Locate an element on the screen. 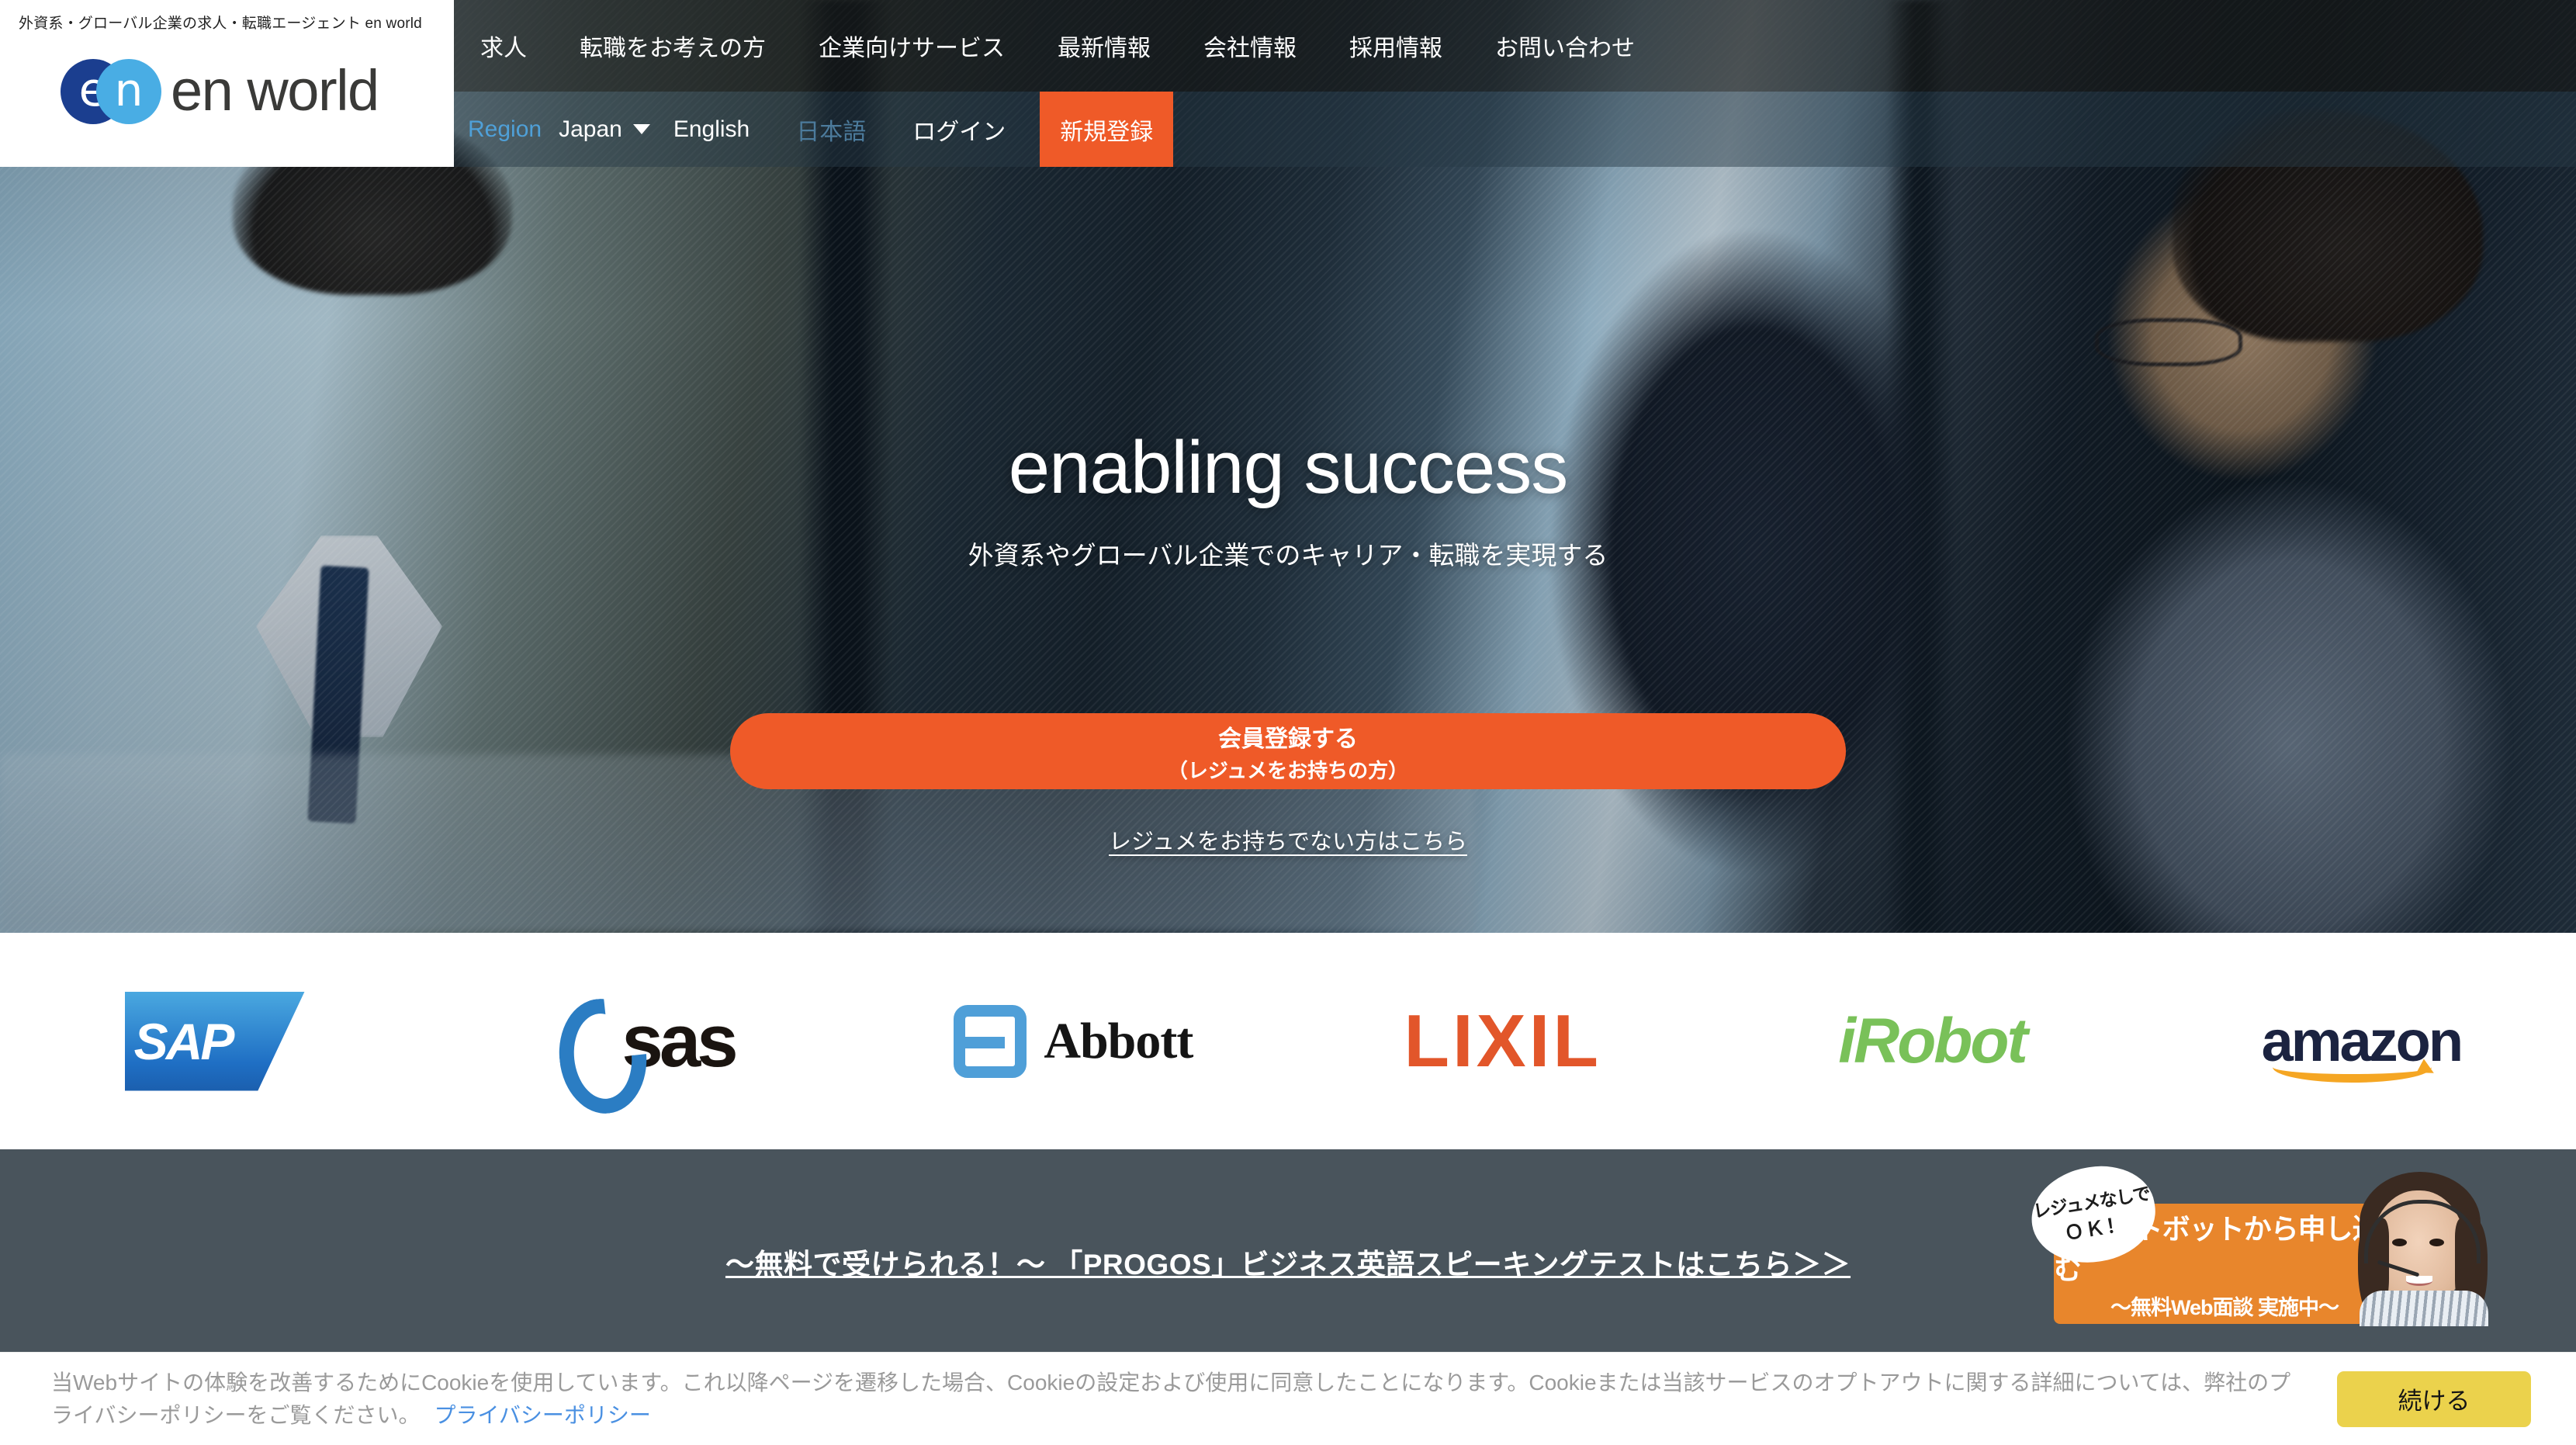 The width and height of the screenshot is (2576, 1445). irobot-wordmark: iRobot is located at coordinates (1933, 1040).